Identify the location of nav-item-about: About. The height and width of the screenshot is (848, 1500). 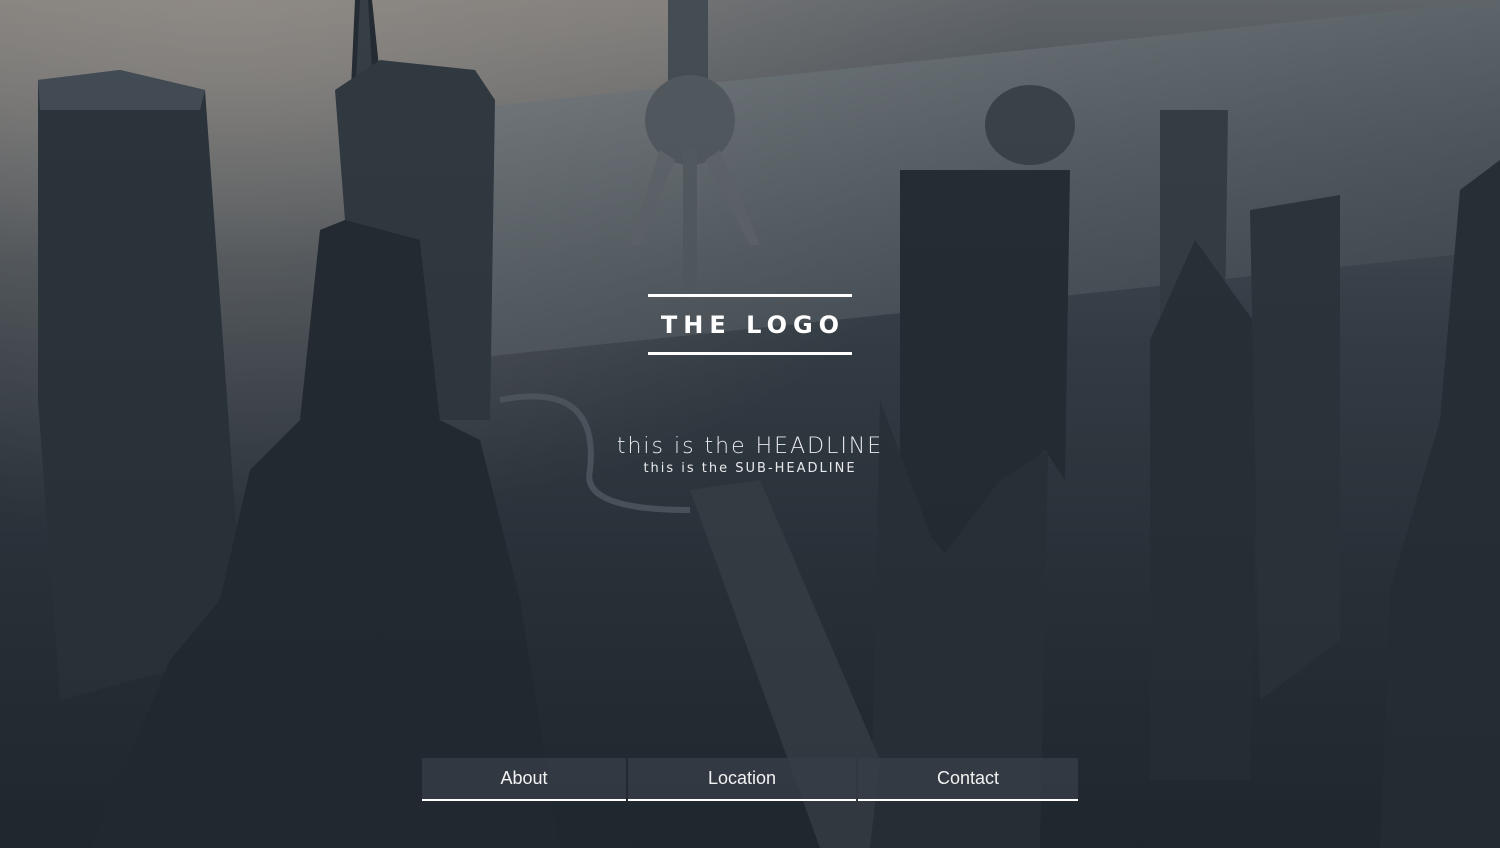
(524, 779).